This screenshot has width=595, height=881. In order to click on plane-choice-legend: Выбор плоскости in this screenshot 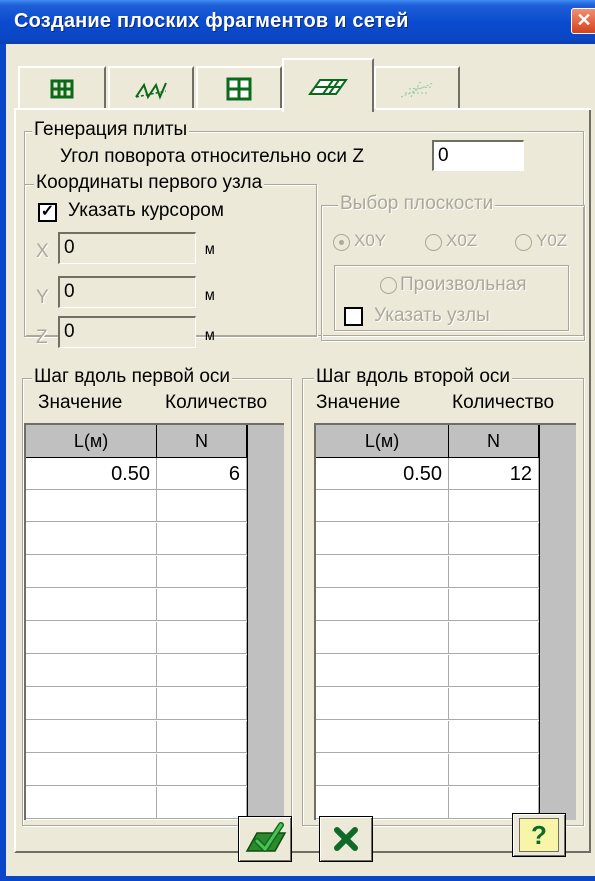, I will do `click(417, 204)`.